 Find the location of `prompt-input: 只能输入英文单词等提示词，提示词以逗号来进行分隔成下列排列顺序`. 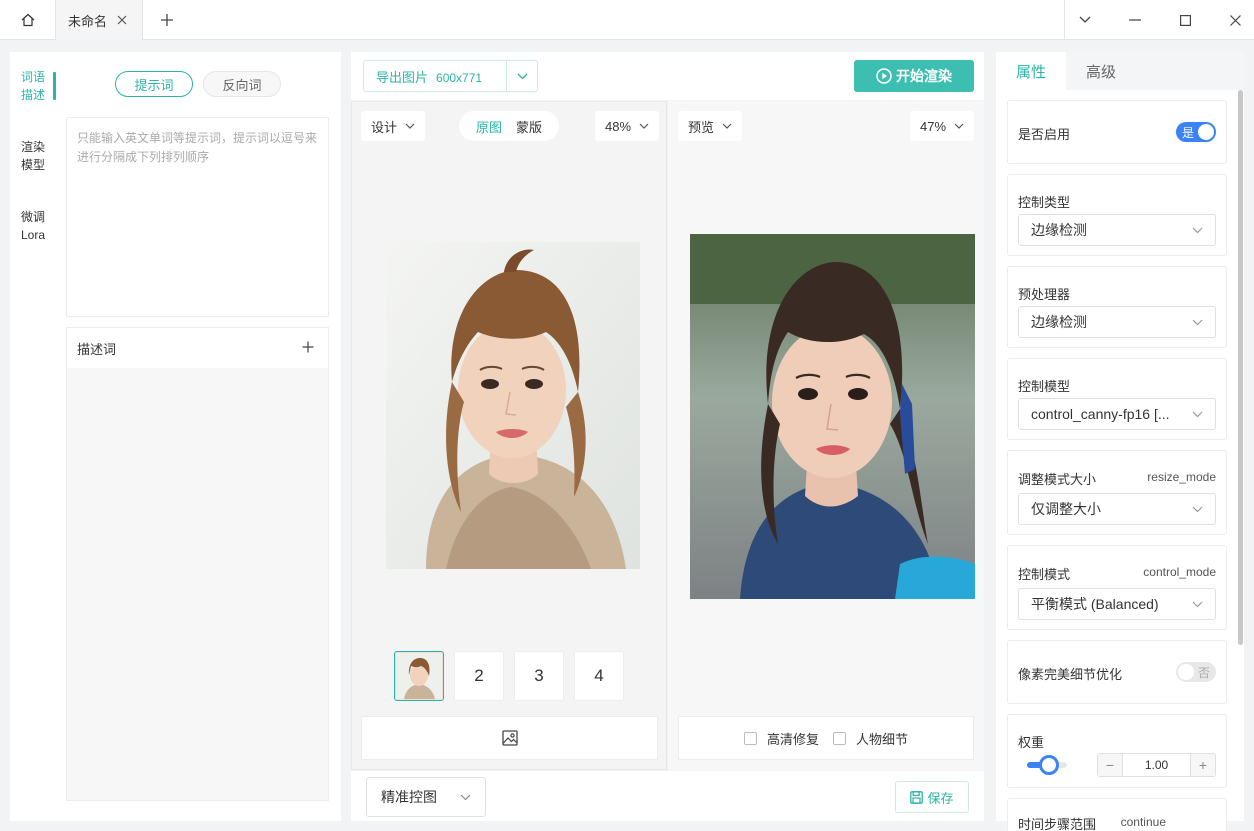

prompt-input: 只能输入英文单词等提示词，提示词以逗号来进行分隔成下列排列顺序 is located at coordinates (197, 217).